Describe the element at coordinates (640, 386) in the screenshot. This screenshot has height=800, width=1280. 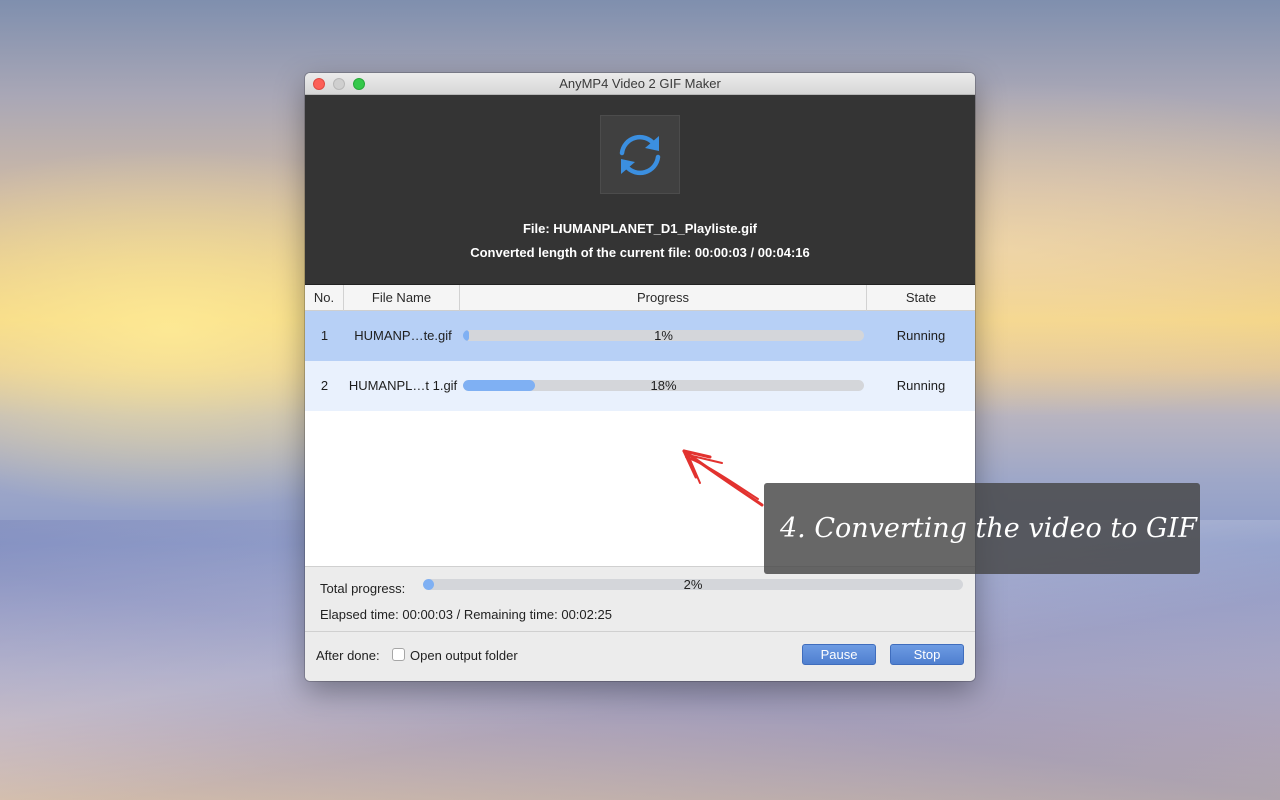
I see `table-row: 2 HUMANPL…t 1.gif 18% Running` at that location.